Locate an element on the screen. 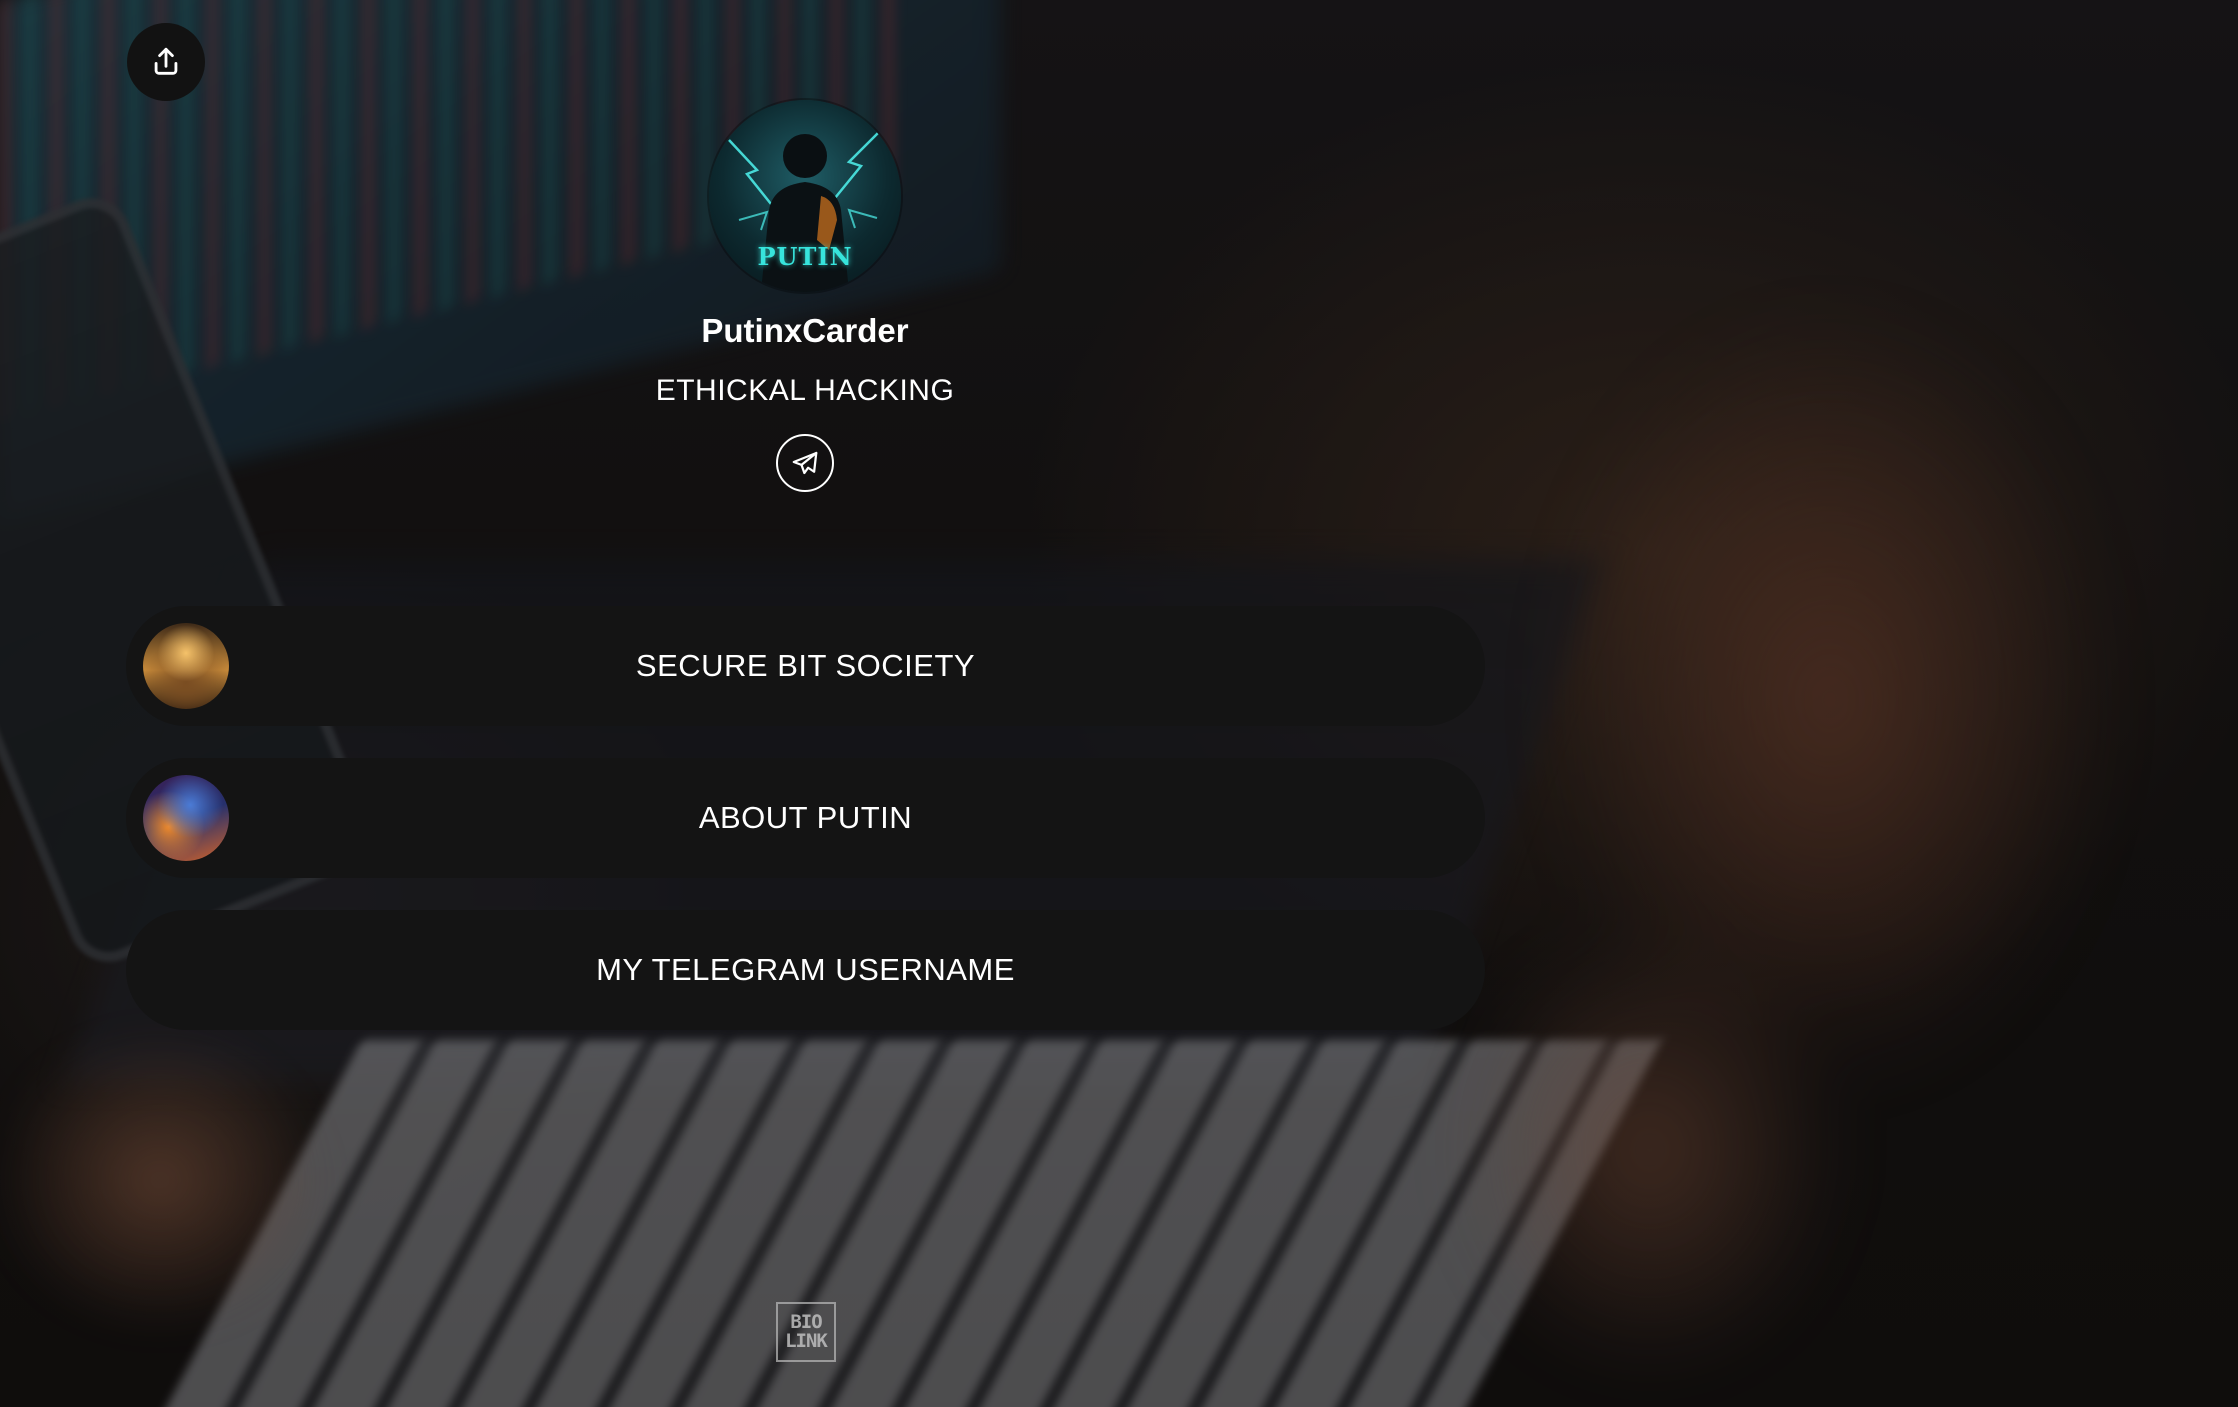 The width and height of the screenshot is (2238, 1407). biolink-logo: BIO LINK is located at coordinates (806, 1332).